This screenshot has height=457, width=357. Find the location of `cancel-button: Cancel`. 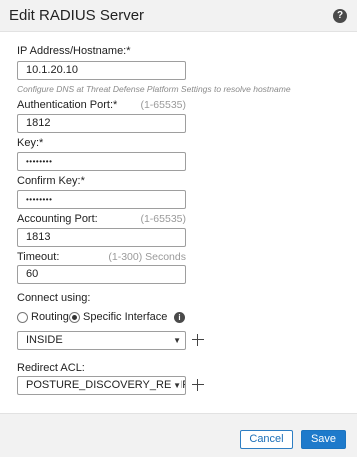

cancel-button: Cancel is located at coordinates (266, 439).